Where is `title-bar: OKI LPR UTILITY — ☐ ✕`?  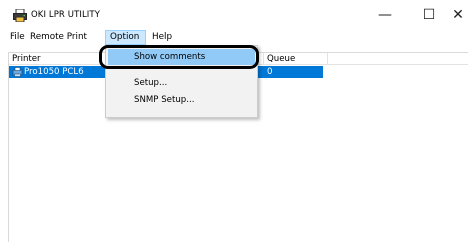
title-bar: OKI LPR UTILITY — ☐ ✕ is located at coordinates (234, 15).